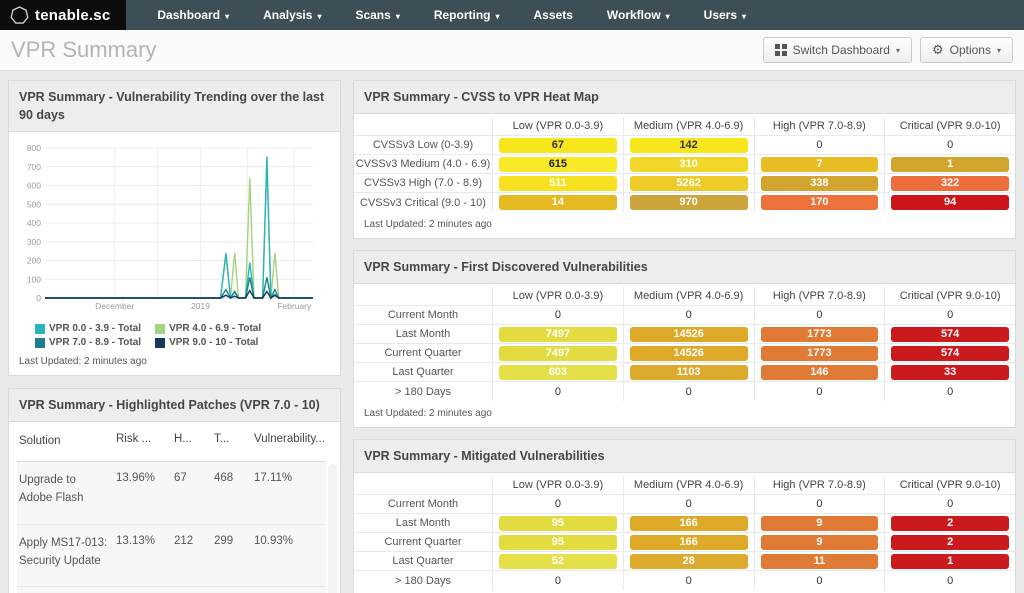  I want to click on heatmap-value-bar: 310, so click(688, 164).